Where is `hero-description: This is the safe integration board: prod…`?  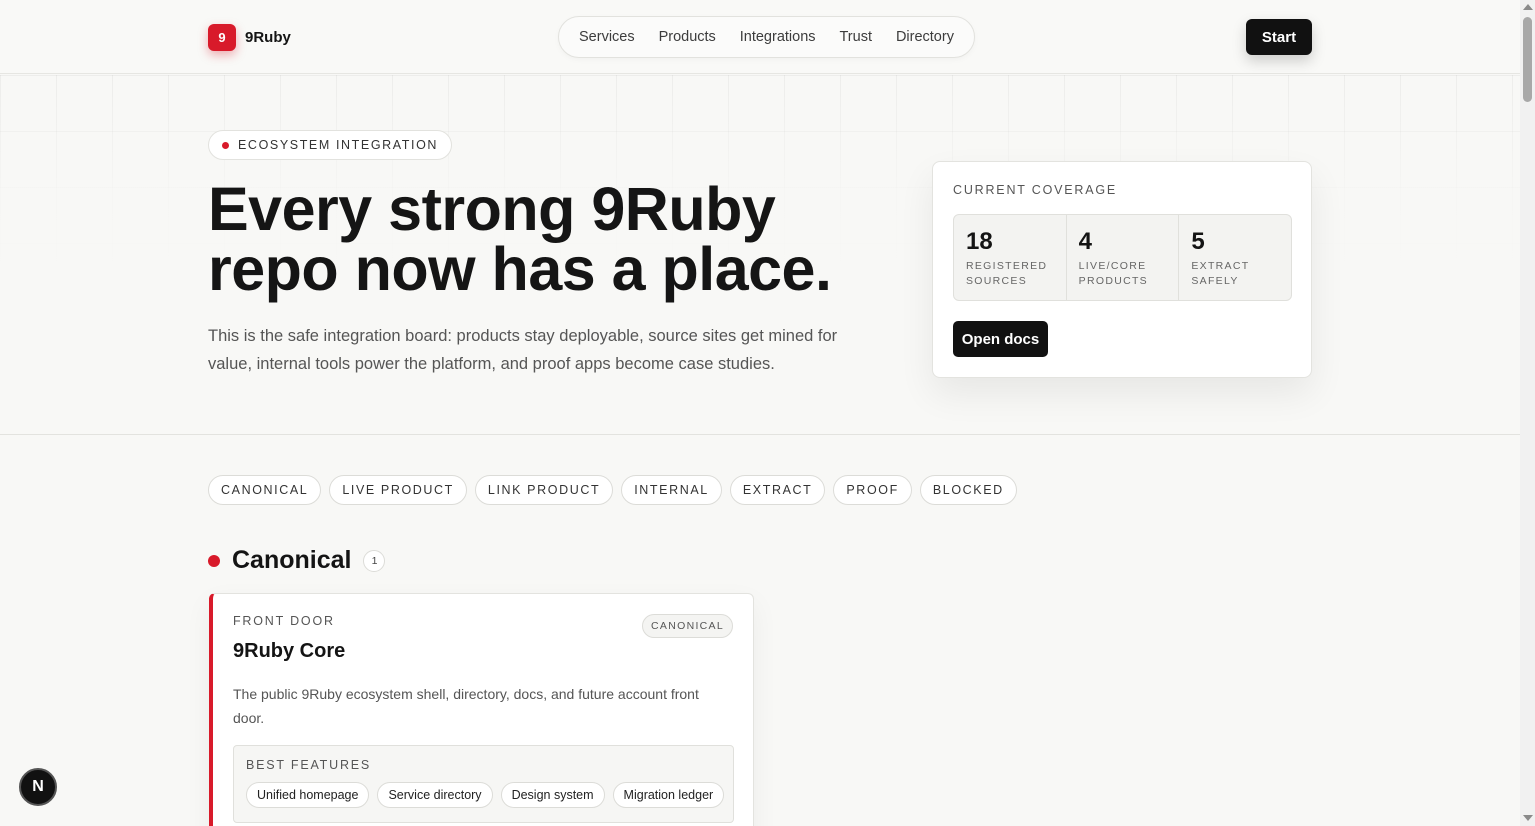 hero-description: This is the safe integration board: prod… is located at coordinates (538, 350).